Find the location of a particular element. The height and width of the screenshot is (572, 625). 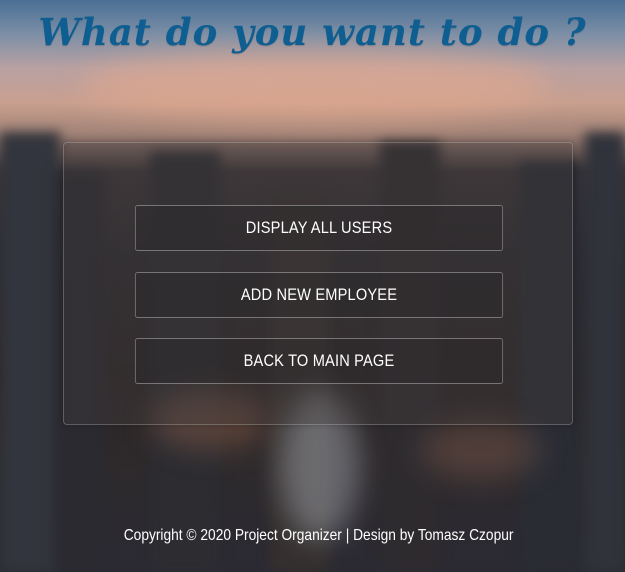

add-new-employee-label: ADD NEW EMPLOYEE is located at coordinates (319, 294).